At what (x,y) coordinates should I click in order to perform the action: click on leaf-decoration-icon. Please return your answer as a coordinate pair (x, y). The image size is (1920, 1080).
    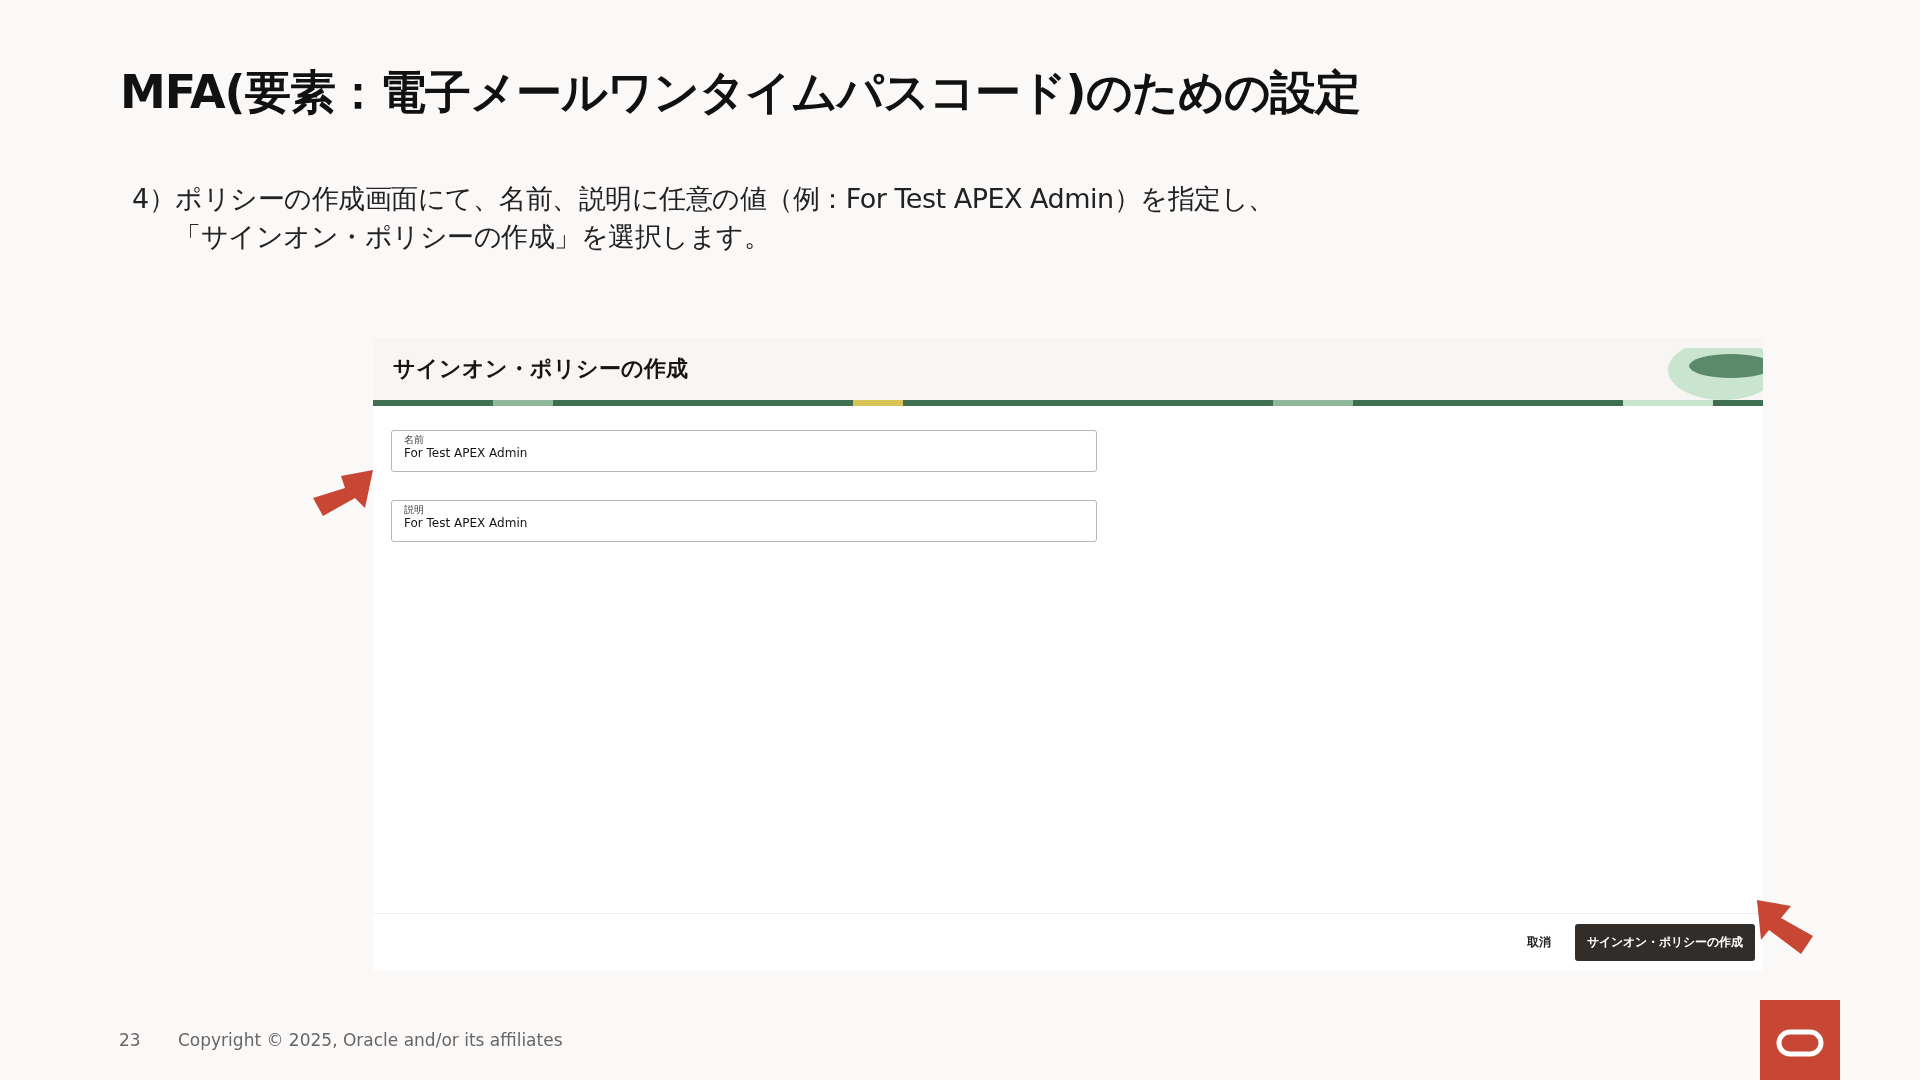
    Looking at the image, I should click on (1715, 374).